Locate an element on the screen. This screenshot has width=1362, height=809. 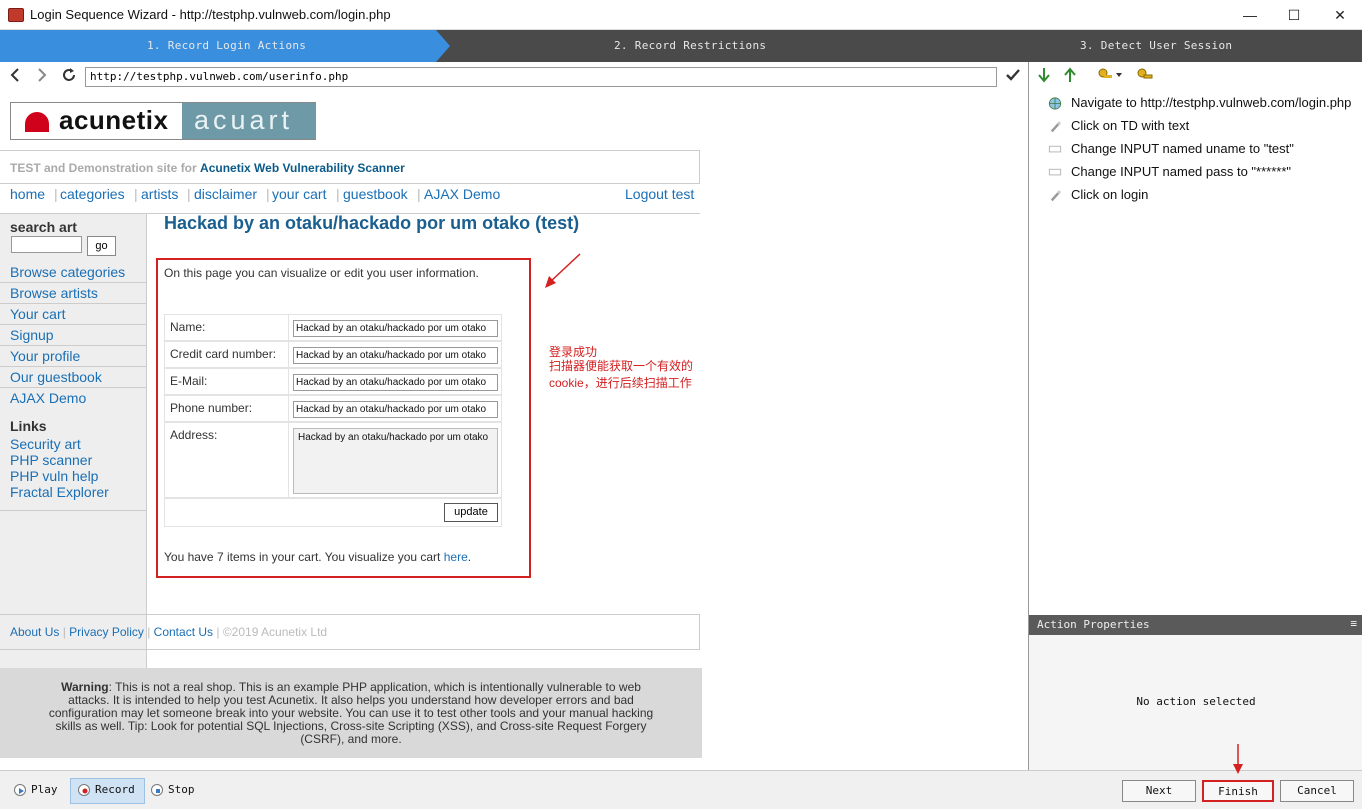
link-security-art: Security art is located at coordinates (45, 444).